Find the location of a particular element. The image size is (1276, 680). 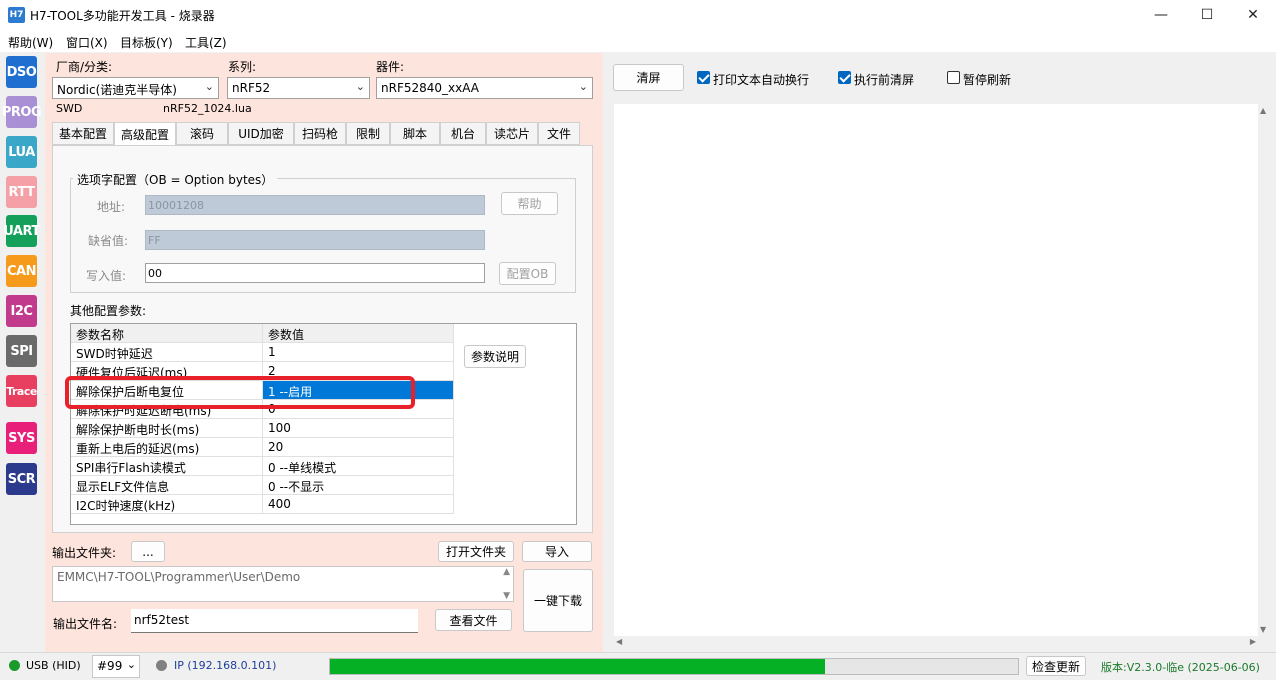

param-name-cell: I2C时钟速度(kHz) is located at coordinates (167, 504).